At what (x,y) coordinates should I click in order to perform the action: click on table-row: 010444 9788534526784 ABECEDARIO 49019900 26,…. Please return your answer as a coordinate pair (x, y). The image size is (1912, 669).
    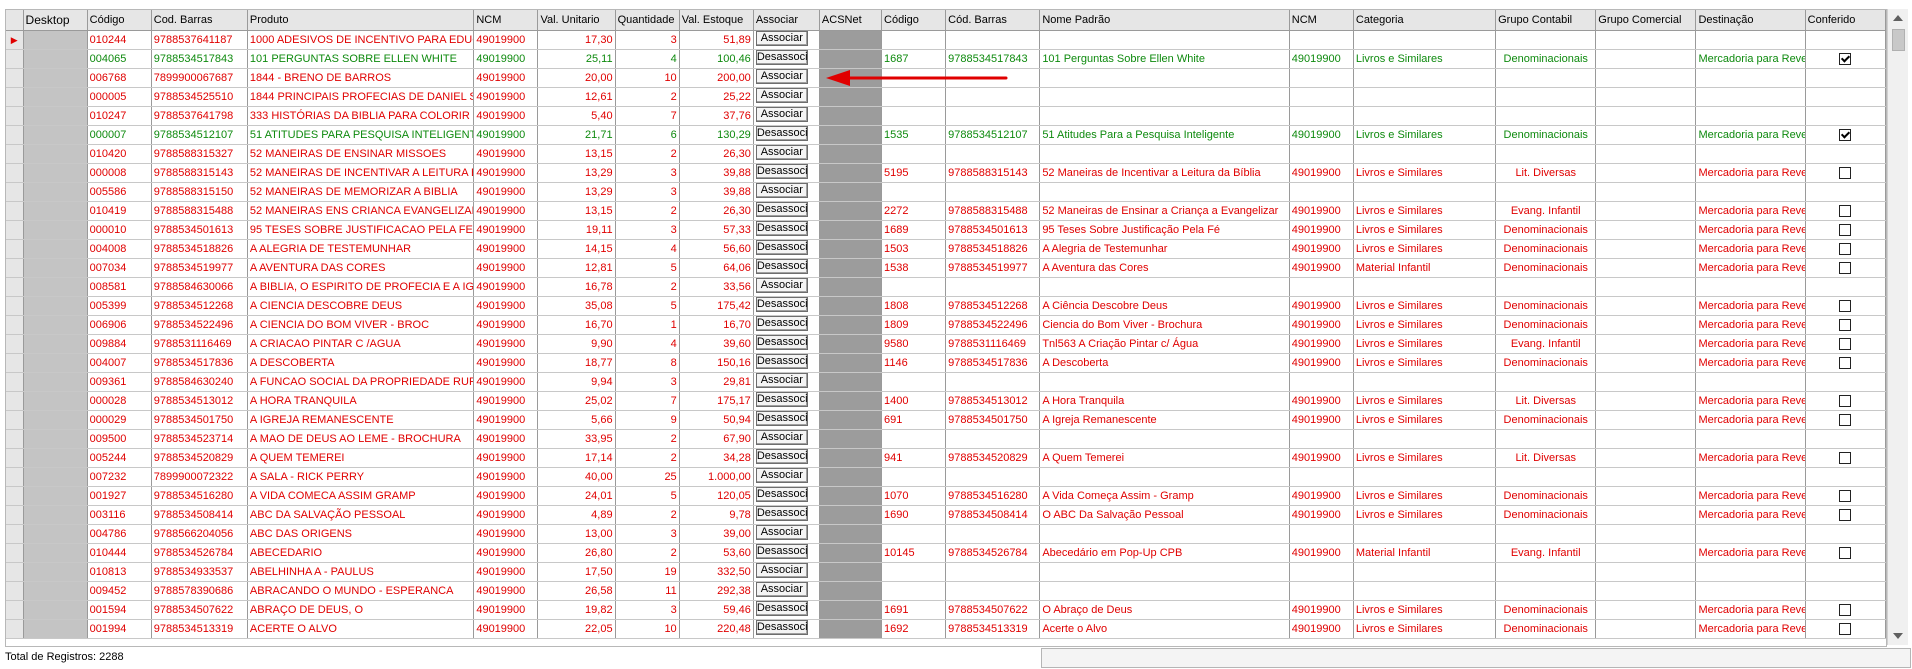
    Looking at the image, I should click on (946, 553).